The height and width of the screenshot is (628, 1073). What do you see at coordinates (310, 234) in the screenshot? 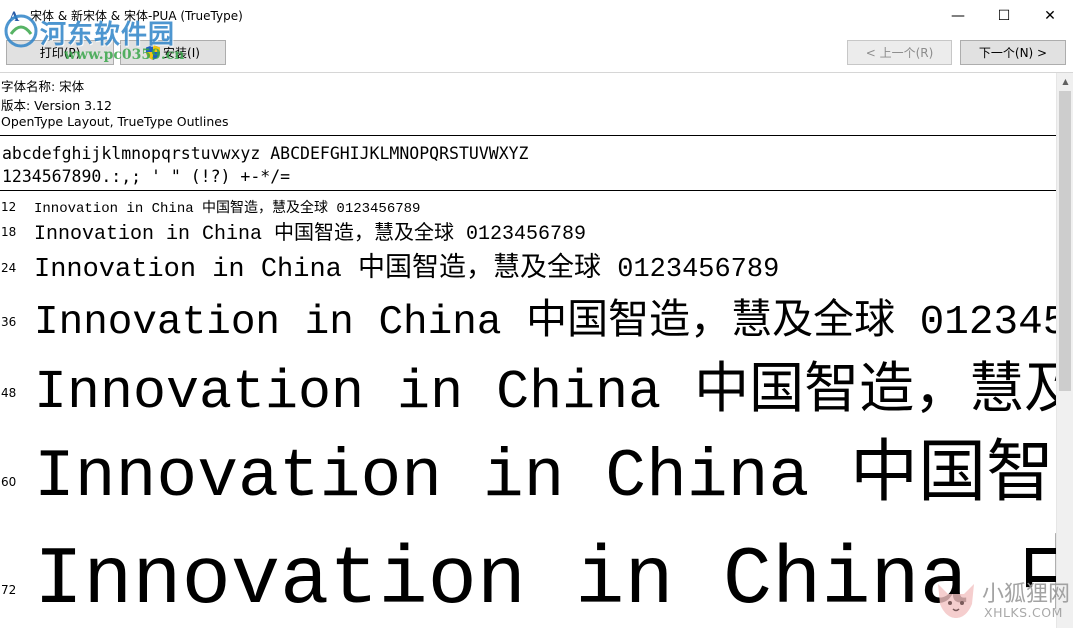
I see `sample-text-18: Innovation in China 中国智造，慧及全球 0123456789` at bounding box center [310, 234].